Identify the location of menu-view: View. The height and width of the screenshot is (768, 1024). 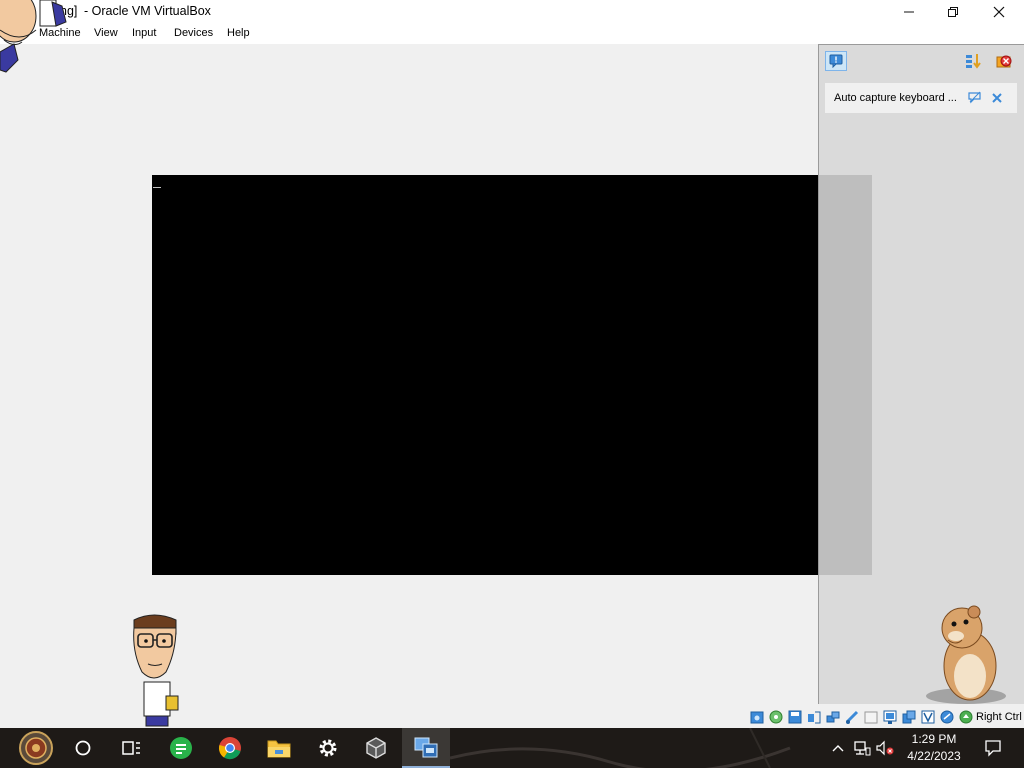
(106, 33).